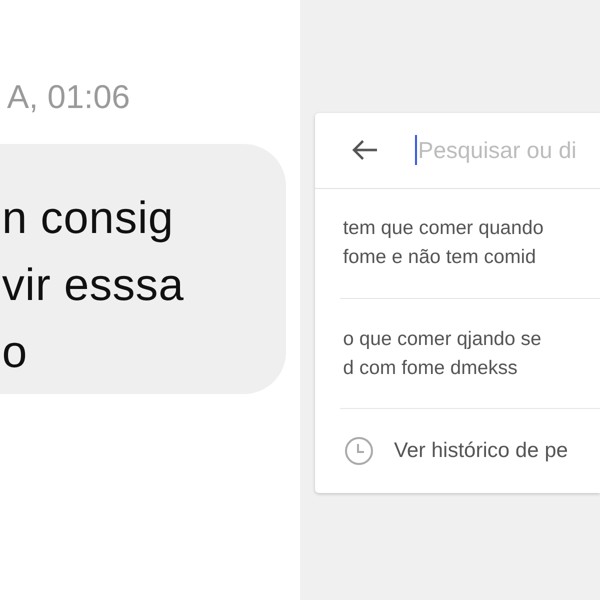 The image size is (600, 600). What do you see at coordinates (443, 243) in the screenshot?
I see `search-suggestion: tem que comer quando fome e não tem comid` at bounding box center [443, 243].